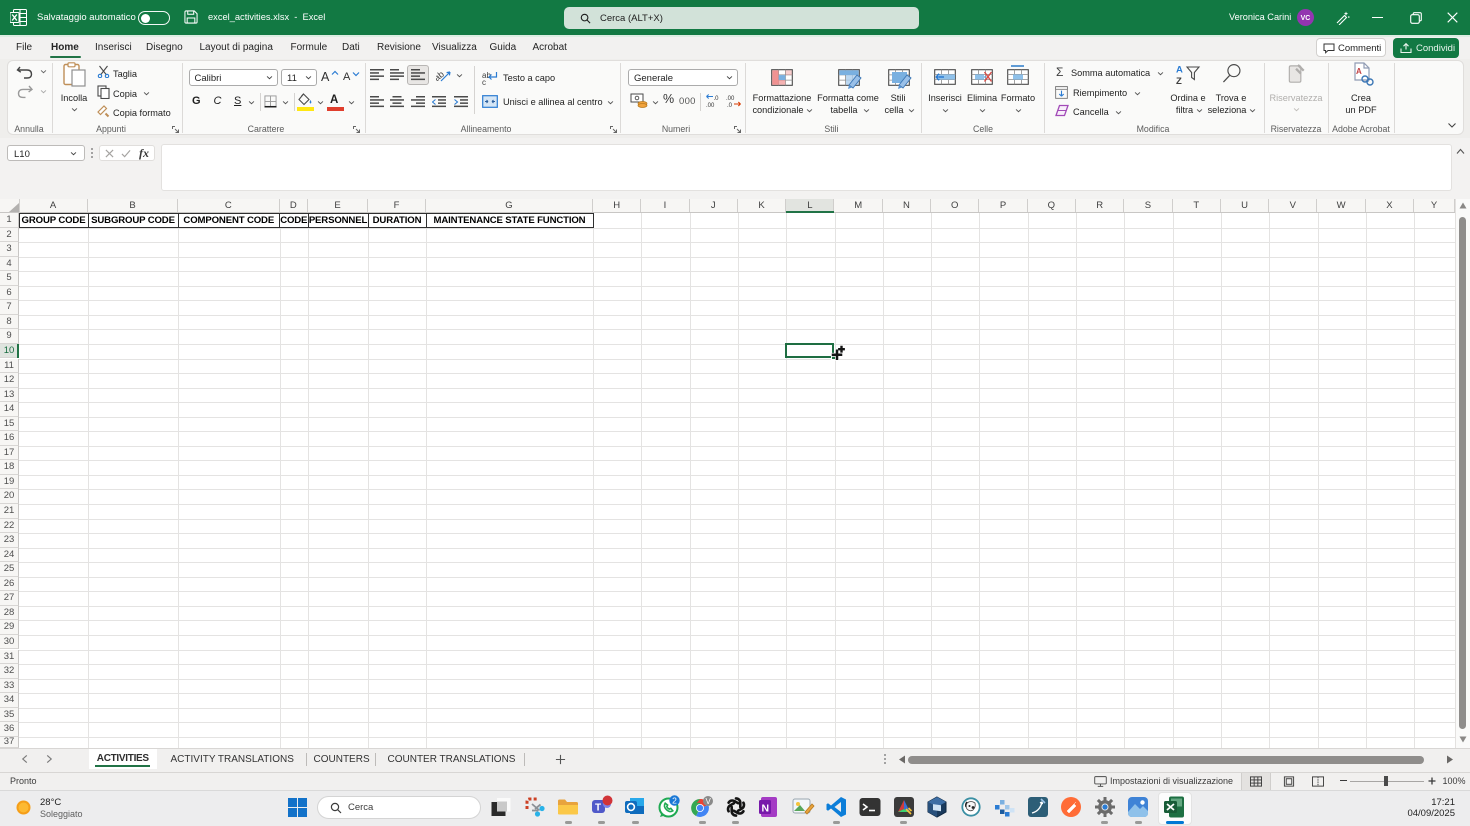  Describe the element at coordinates (766, 809) in the screenshot. I see `svg-text: N` at that location.